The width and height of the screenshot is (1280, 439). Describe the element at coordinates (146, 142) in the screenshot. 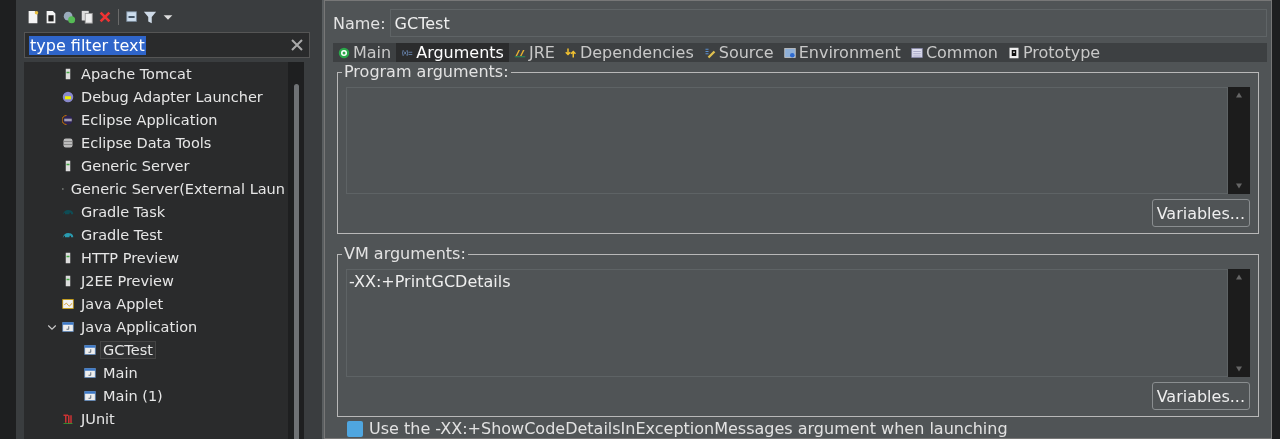

I see `tree-item: Eclipse Data Tools` at that location.